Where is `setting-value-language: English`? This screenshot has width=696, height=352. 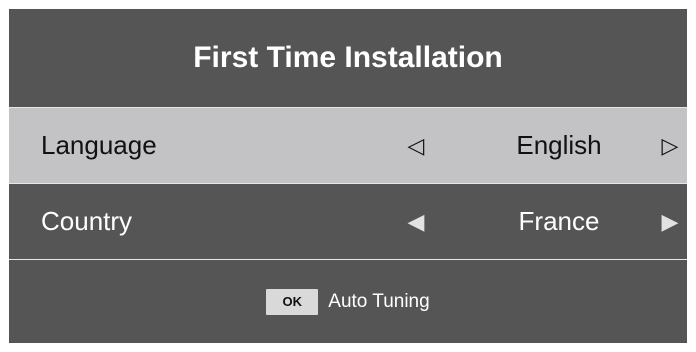 setting-value-language: English is located at coordinates (559, 145).